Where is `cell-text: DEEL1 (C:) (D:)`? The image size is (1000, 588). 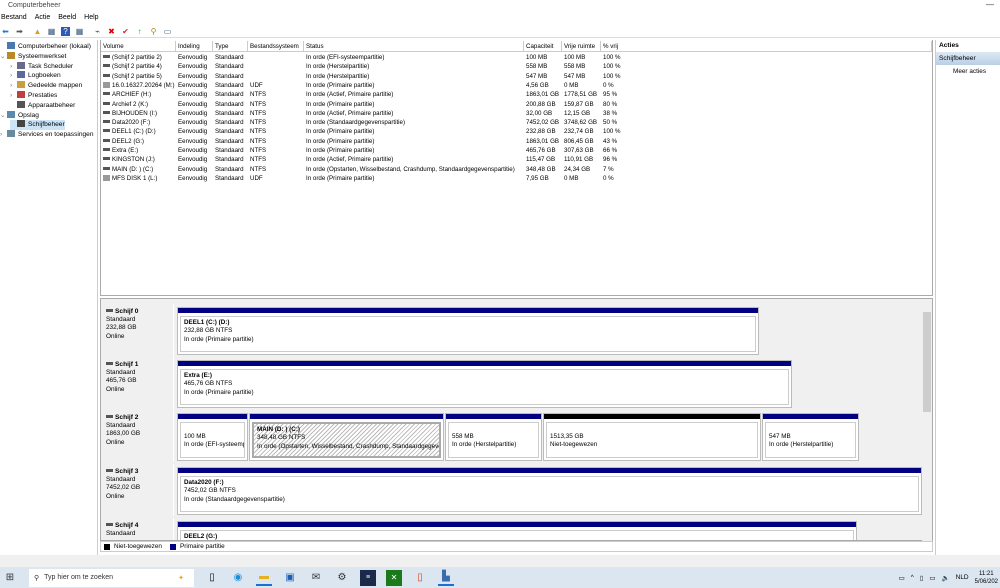
cell-text: DEEL1 (C:) (D:) is located at coordinates (134, 132).